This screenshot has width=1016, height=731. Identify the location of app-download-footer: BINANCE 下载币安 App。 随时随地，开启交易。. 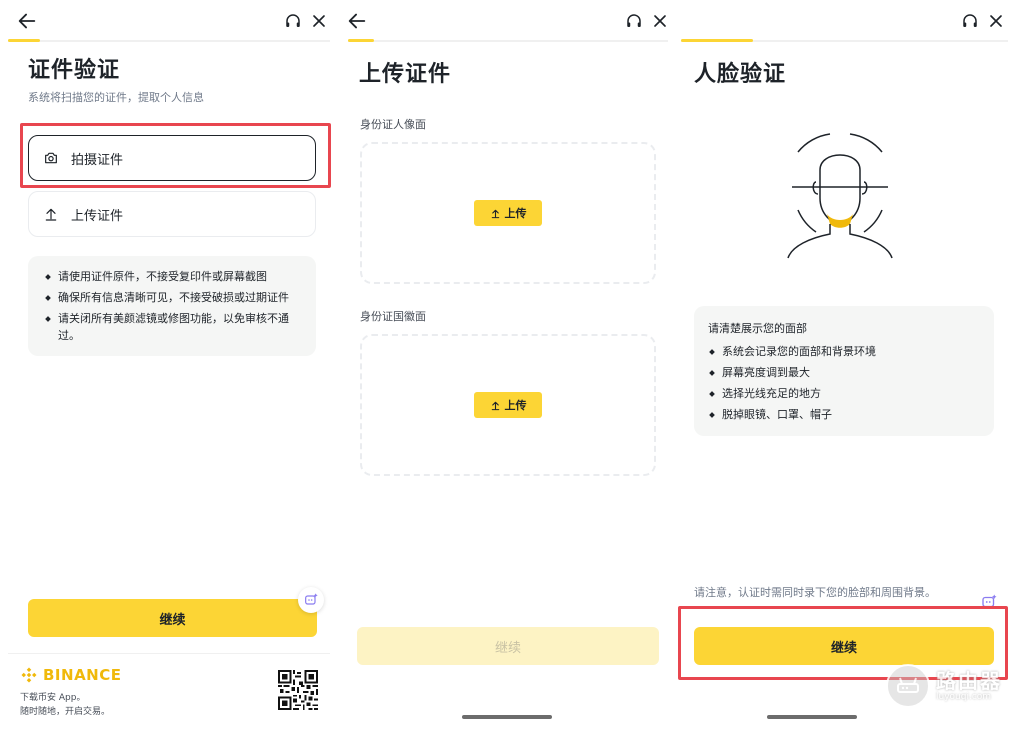
(169, 692).